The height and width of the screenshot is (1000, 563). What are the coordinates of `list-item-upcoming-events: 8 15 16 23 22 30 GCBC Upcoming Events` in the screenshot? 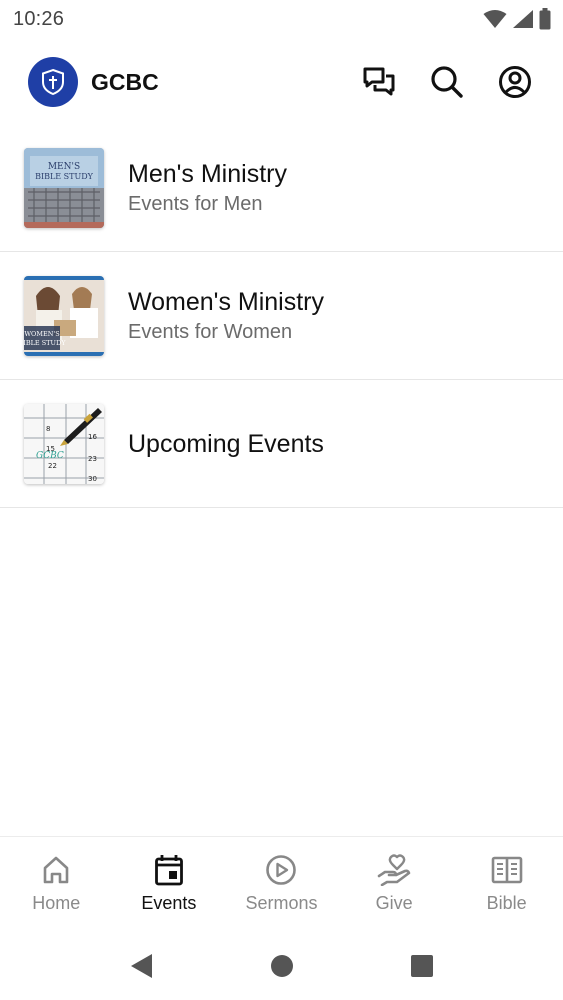 It's located at (281, 444).